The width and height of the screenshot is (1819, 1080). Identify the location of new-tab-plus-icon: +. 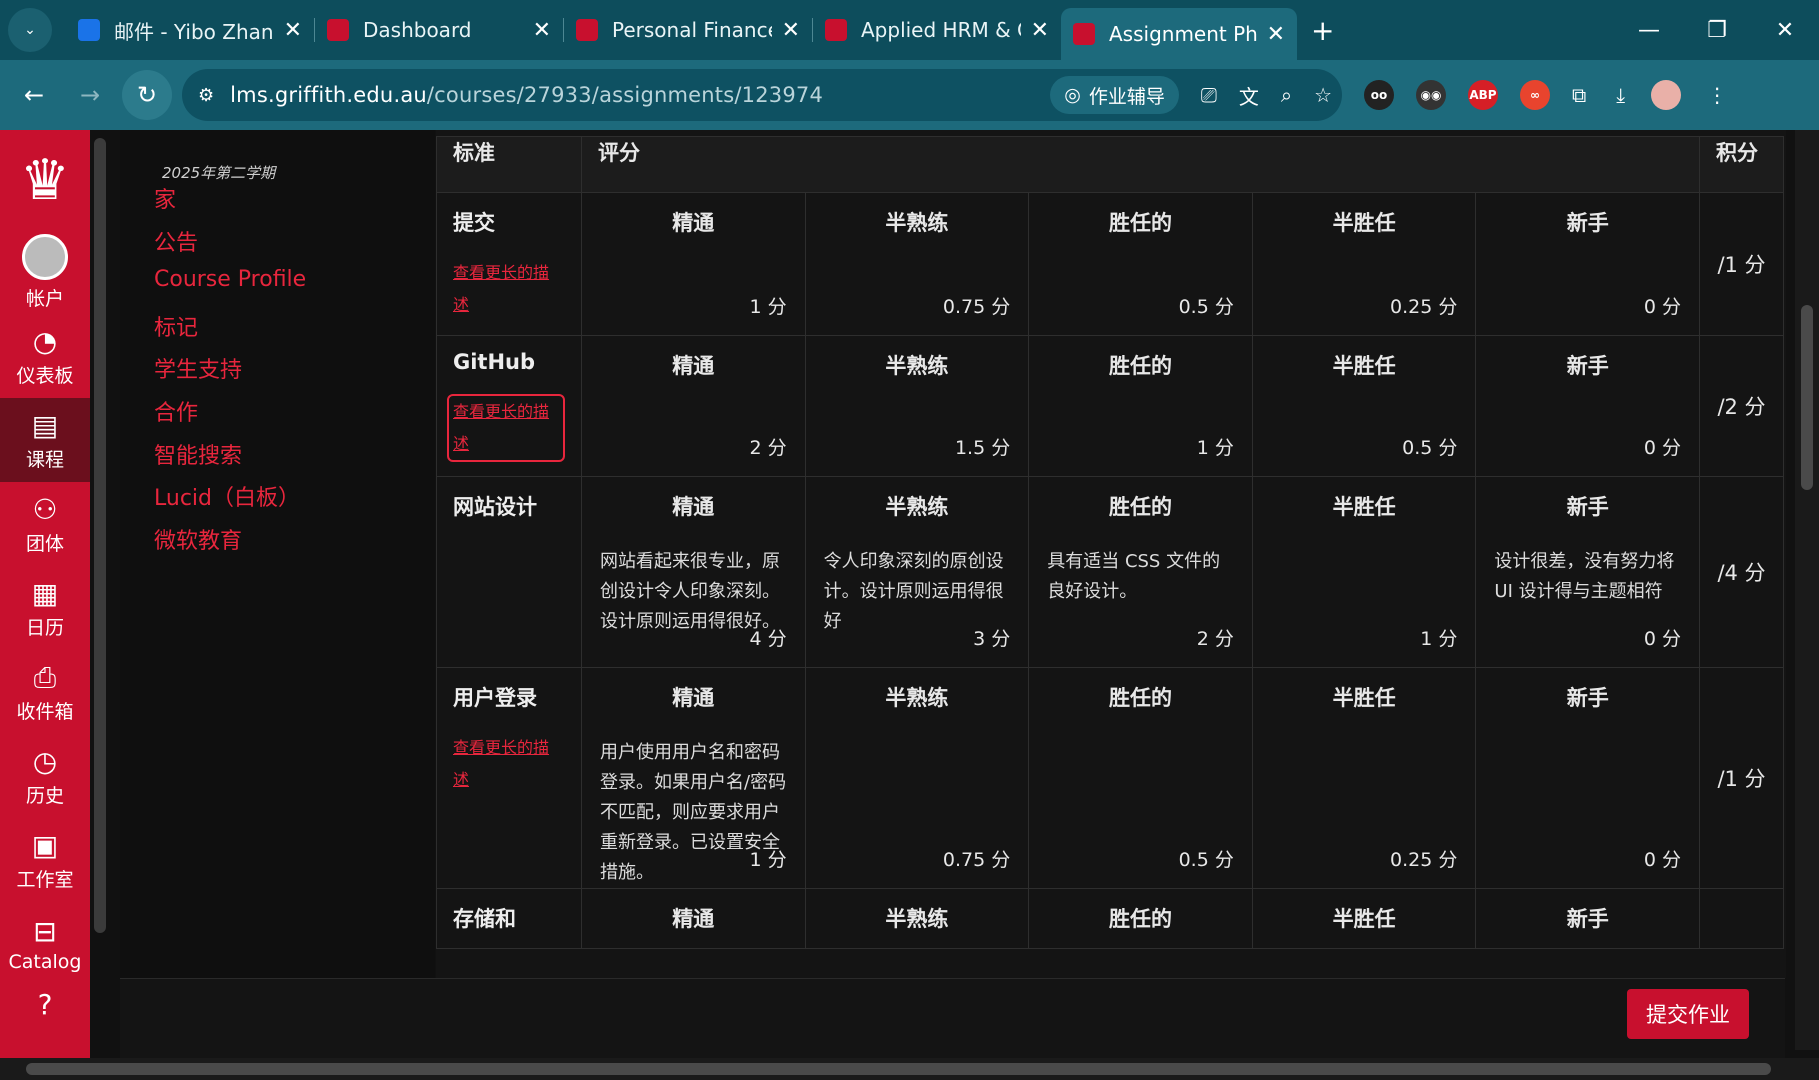
(1322, 30).